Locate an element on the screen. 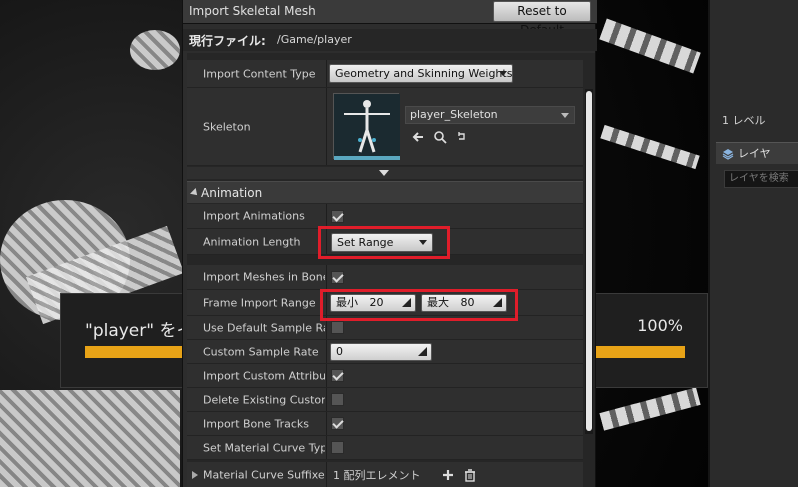 The image size is (798, 487). import-content-type-label: Import Content Type is located at coordinates (259, 73).